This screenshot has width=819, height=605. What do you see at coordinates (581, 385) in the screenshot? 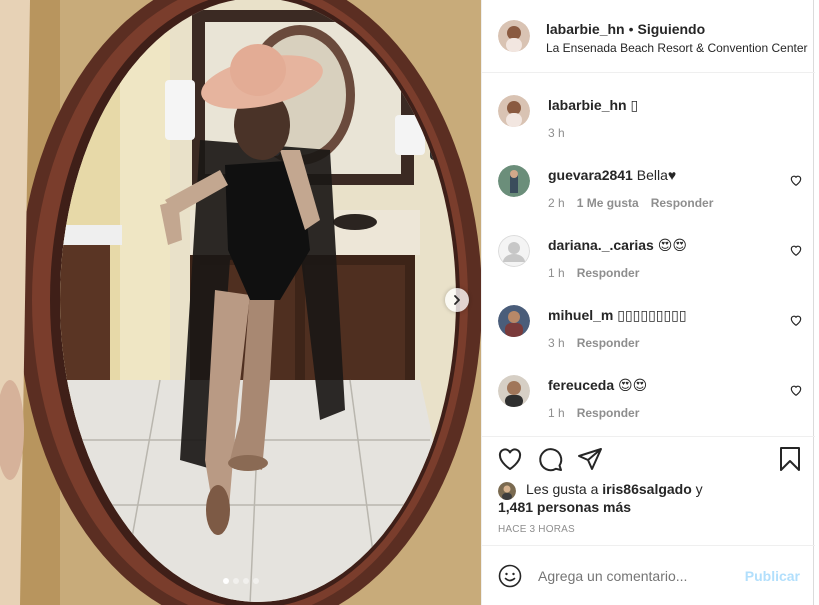
I see `comment-username: fereuceda` at bounding box center [581, 385].